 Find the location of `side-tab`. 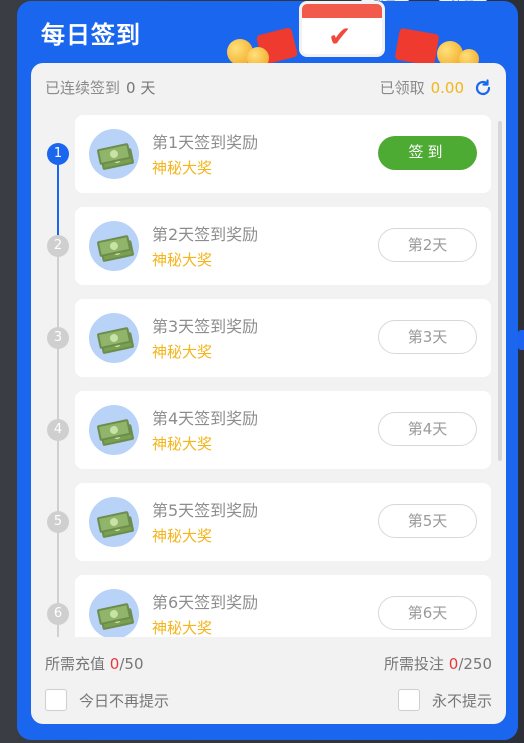

side-tab is located at coordinates (521, 340).